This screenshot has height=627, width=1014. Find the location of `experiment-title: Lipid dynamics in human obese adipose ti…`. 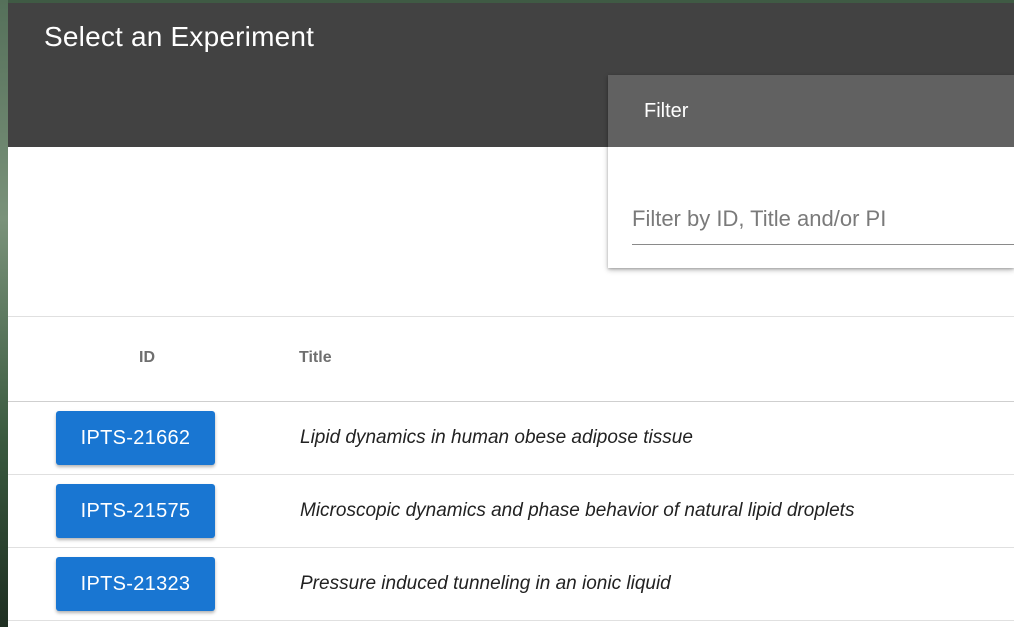

experiment-title: Lipid dynamics in human obese adipose ti… is located at coordinates (496, 437).